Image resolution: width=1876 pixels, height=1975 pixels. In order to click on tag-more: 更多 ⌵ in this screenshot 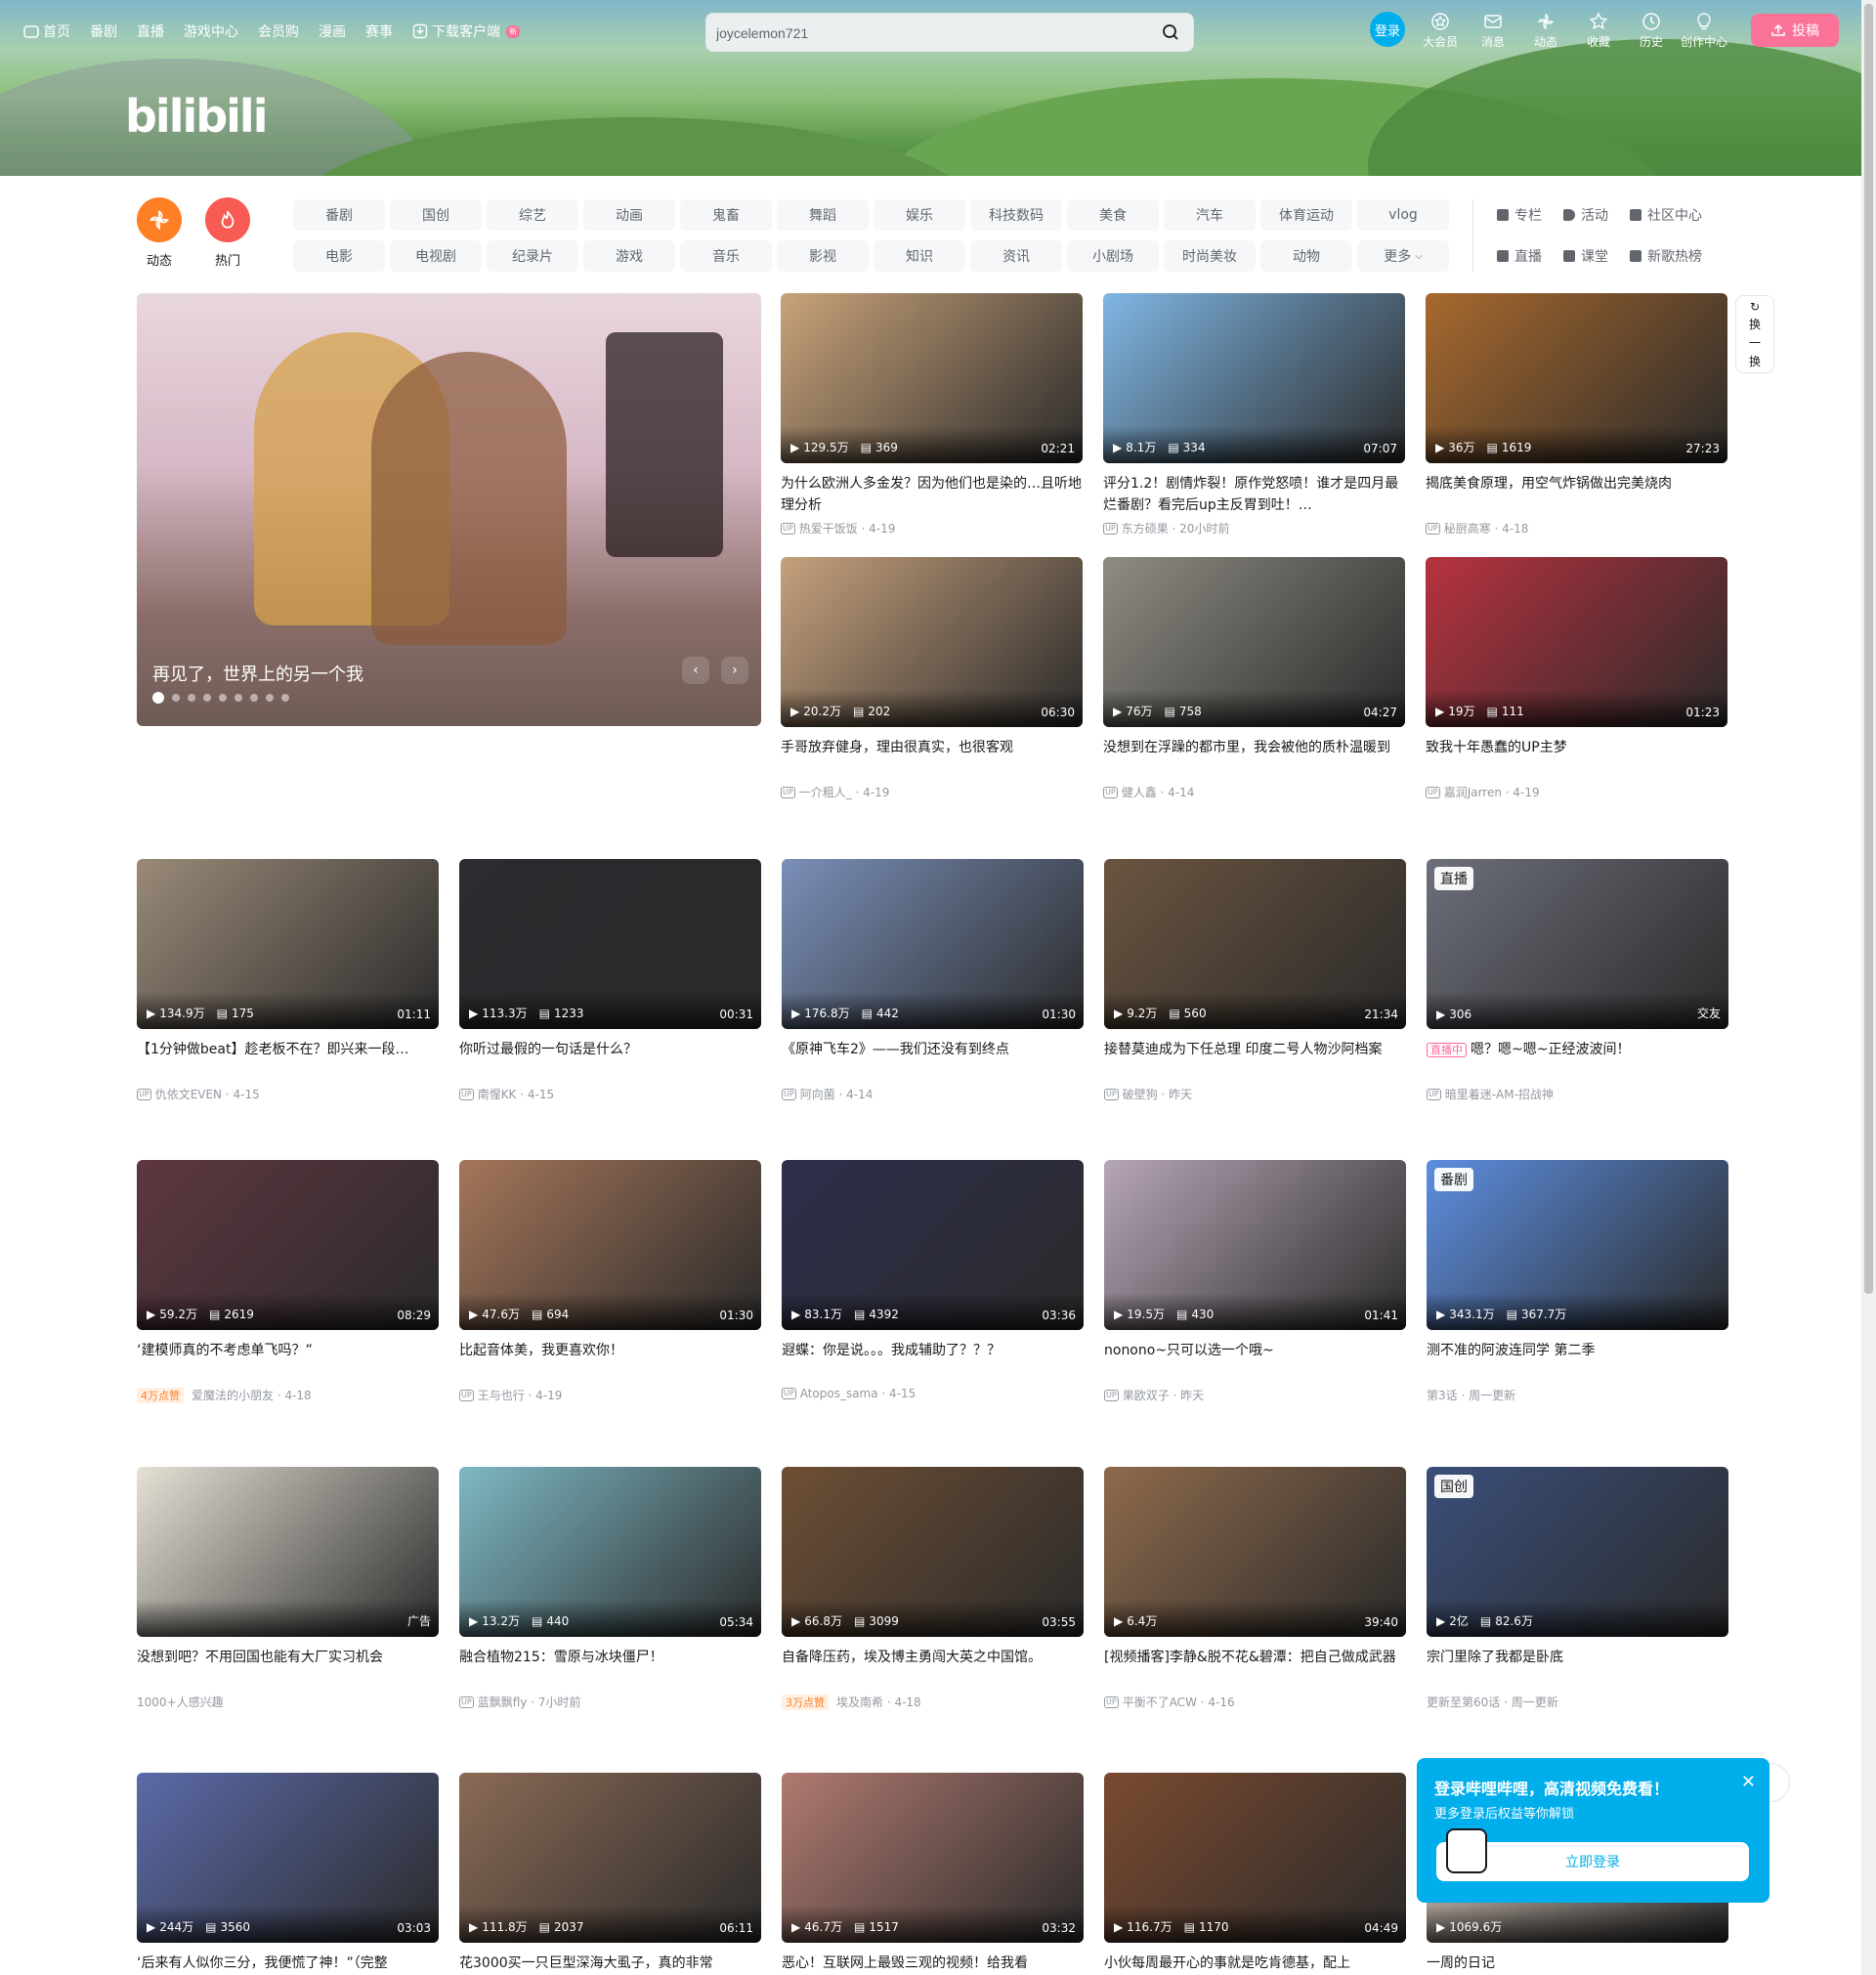, I will do `click(1403, 256)`.